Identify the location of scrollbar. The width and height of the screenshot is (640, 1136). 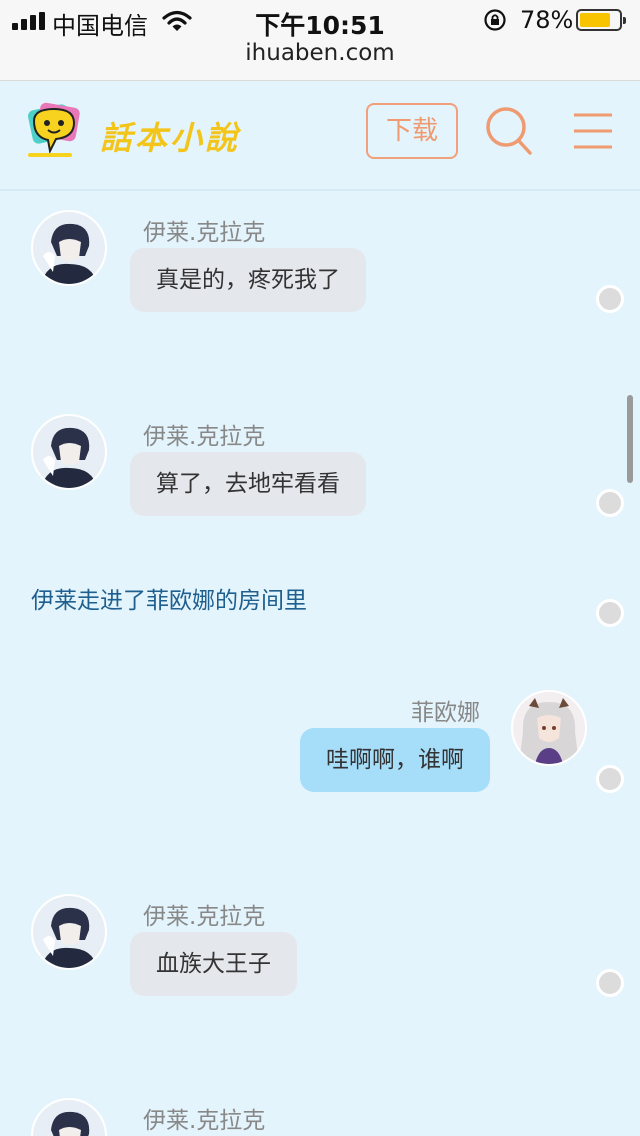
(630, 439).